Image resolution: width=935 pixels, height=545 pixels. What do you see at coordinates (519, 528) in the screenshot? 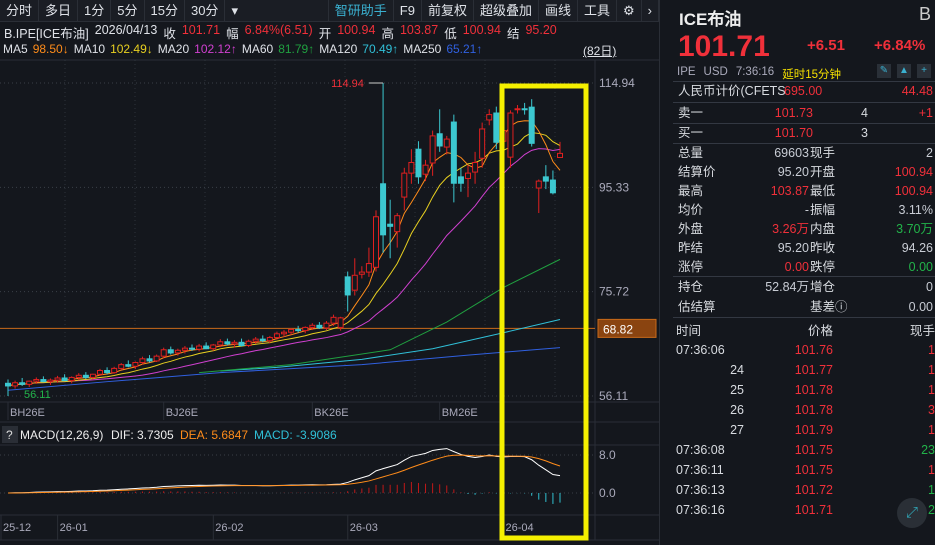
I see `date-label: 26-04` at bounding box center [519, 528].